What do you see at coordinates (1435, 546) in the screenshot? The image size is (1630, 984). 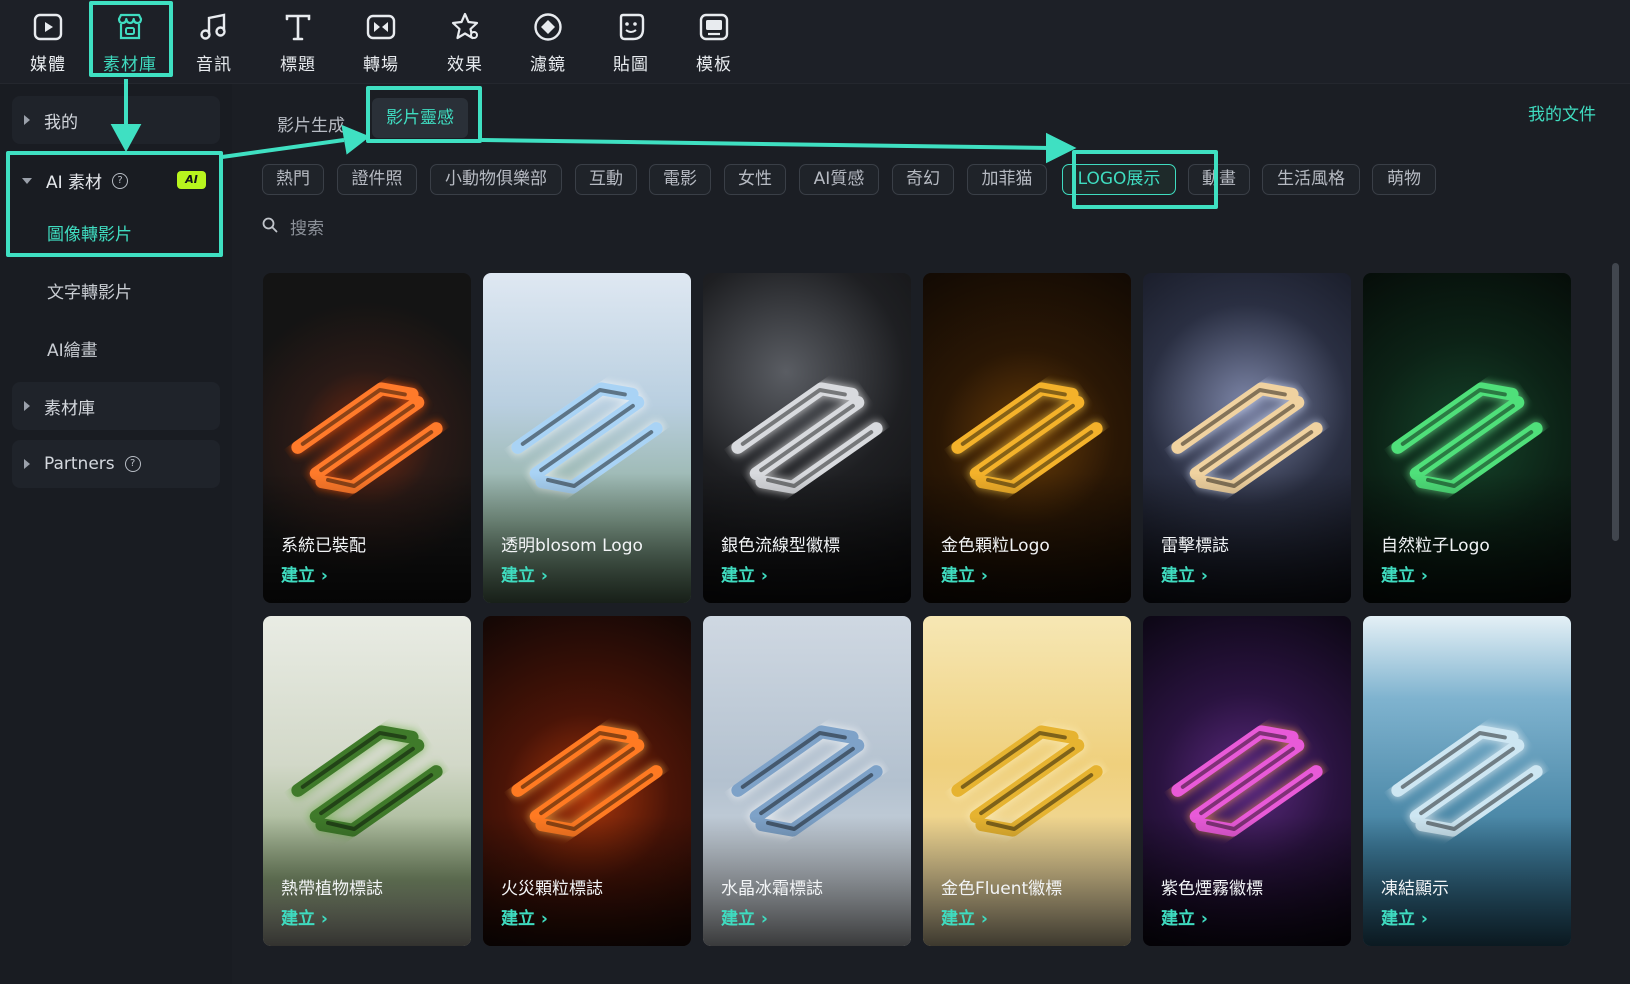 I see `card-title: 自然粒子Logo` at bounding box center [1435, 546].